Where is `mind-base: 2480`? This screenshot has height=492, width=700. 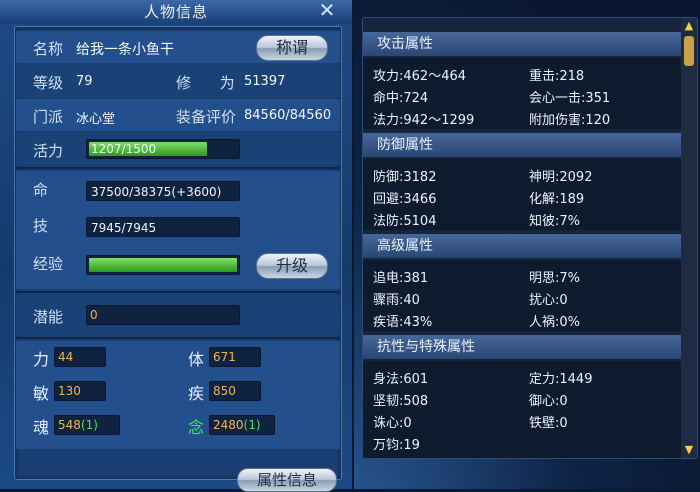
mind-base: 2480 is located at coordinates (228, 425).